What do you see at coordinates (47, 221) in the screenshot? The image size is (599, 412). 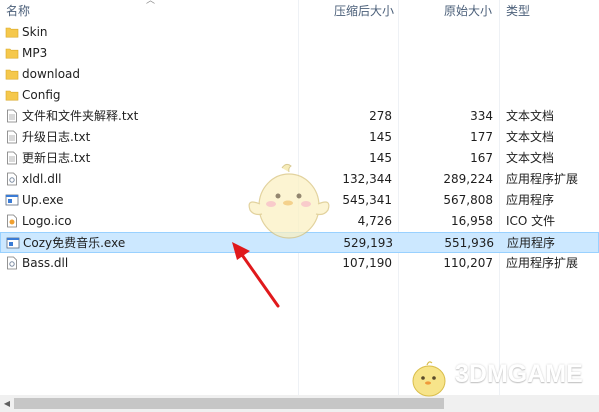 I see `file-name: Logo.ico` at bounding box center [47, 221].